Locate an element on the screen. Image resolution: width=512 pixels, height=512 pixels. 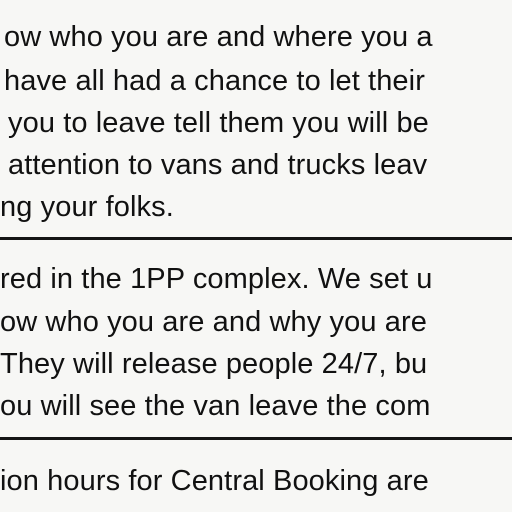
text-line: ow who you are and why you are is located at coordinates (213, 322).